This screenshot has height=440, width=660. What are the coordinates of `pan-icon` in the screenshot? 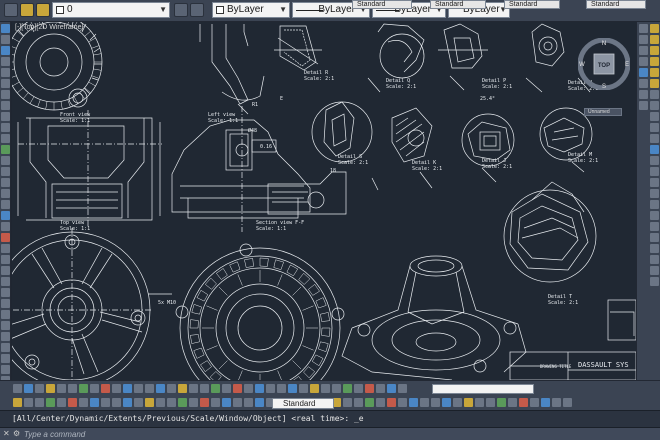 It's located at (643, 28).